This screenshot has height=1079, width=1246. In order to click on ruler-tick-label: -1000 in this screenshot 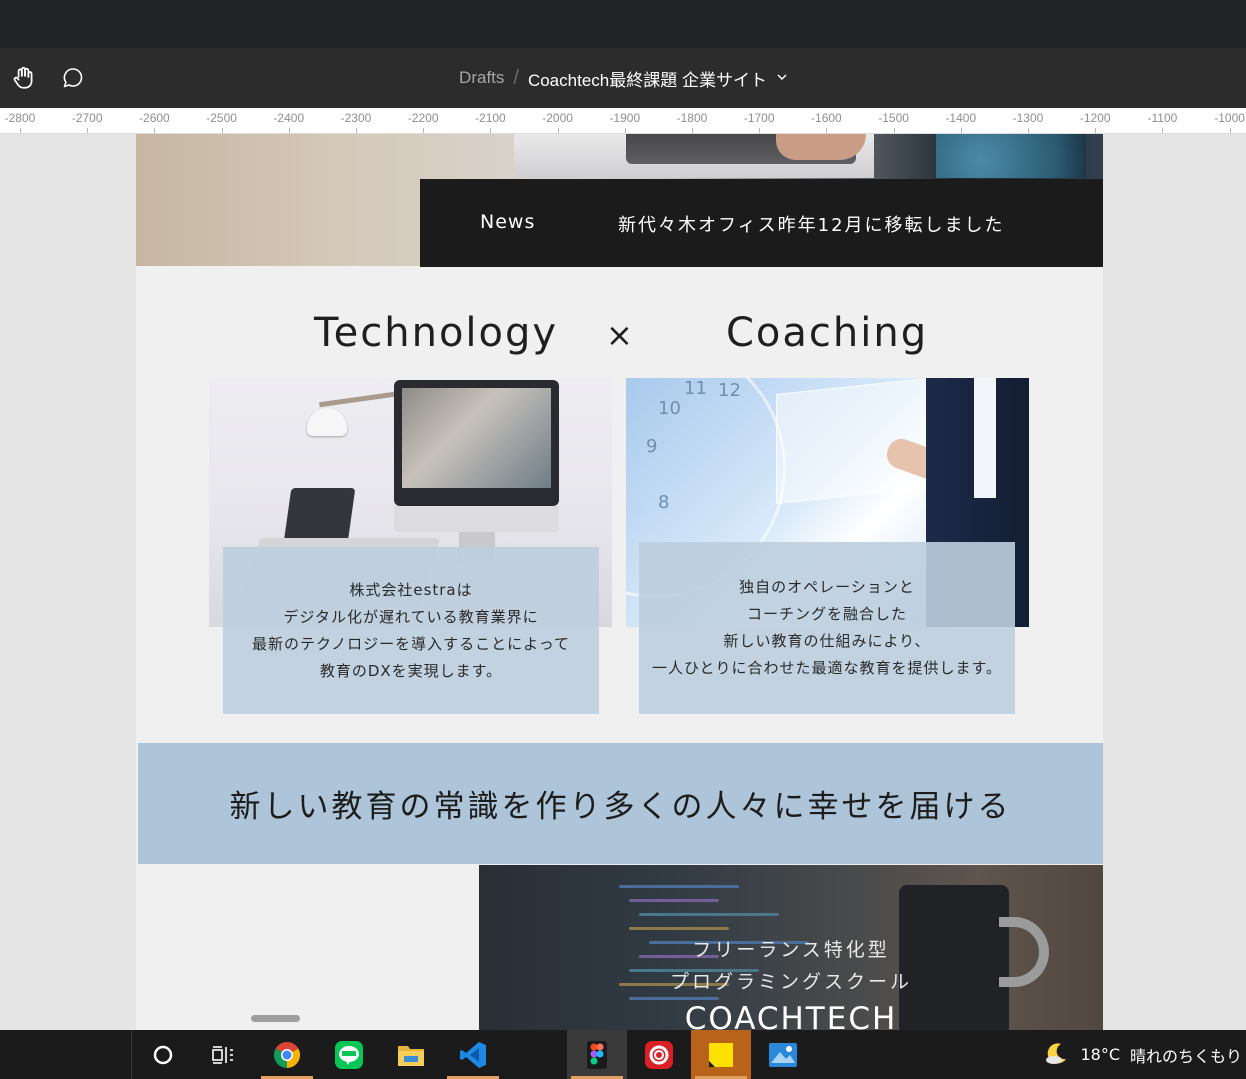, I will do `click(1229, 118)`.